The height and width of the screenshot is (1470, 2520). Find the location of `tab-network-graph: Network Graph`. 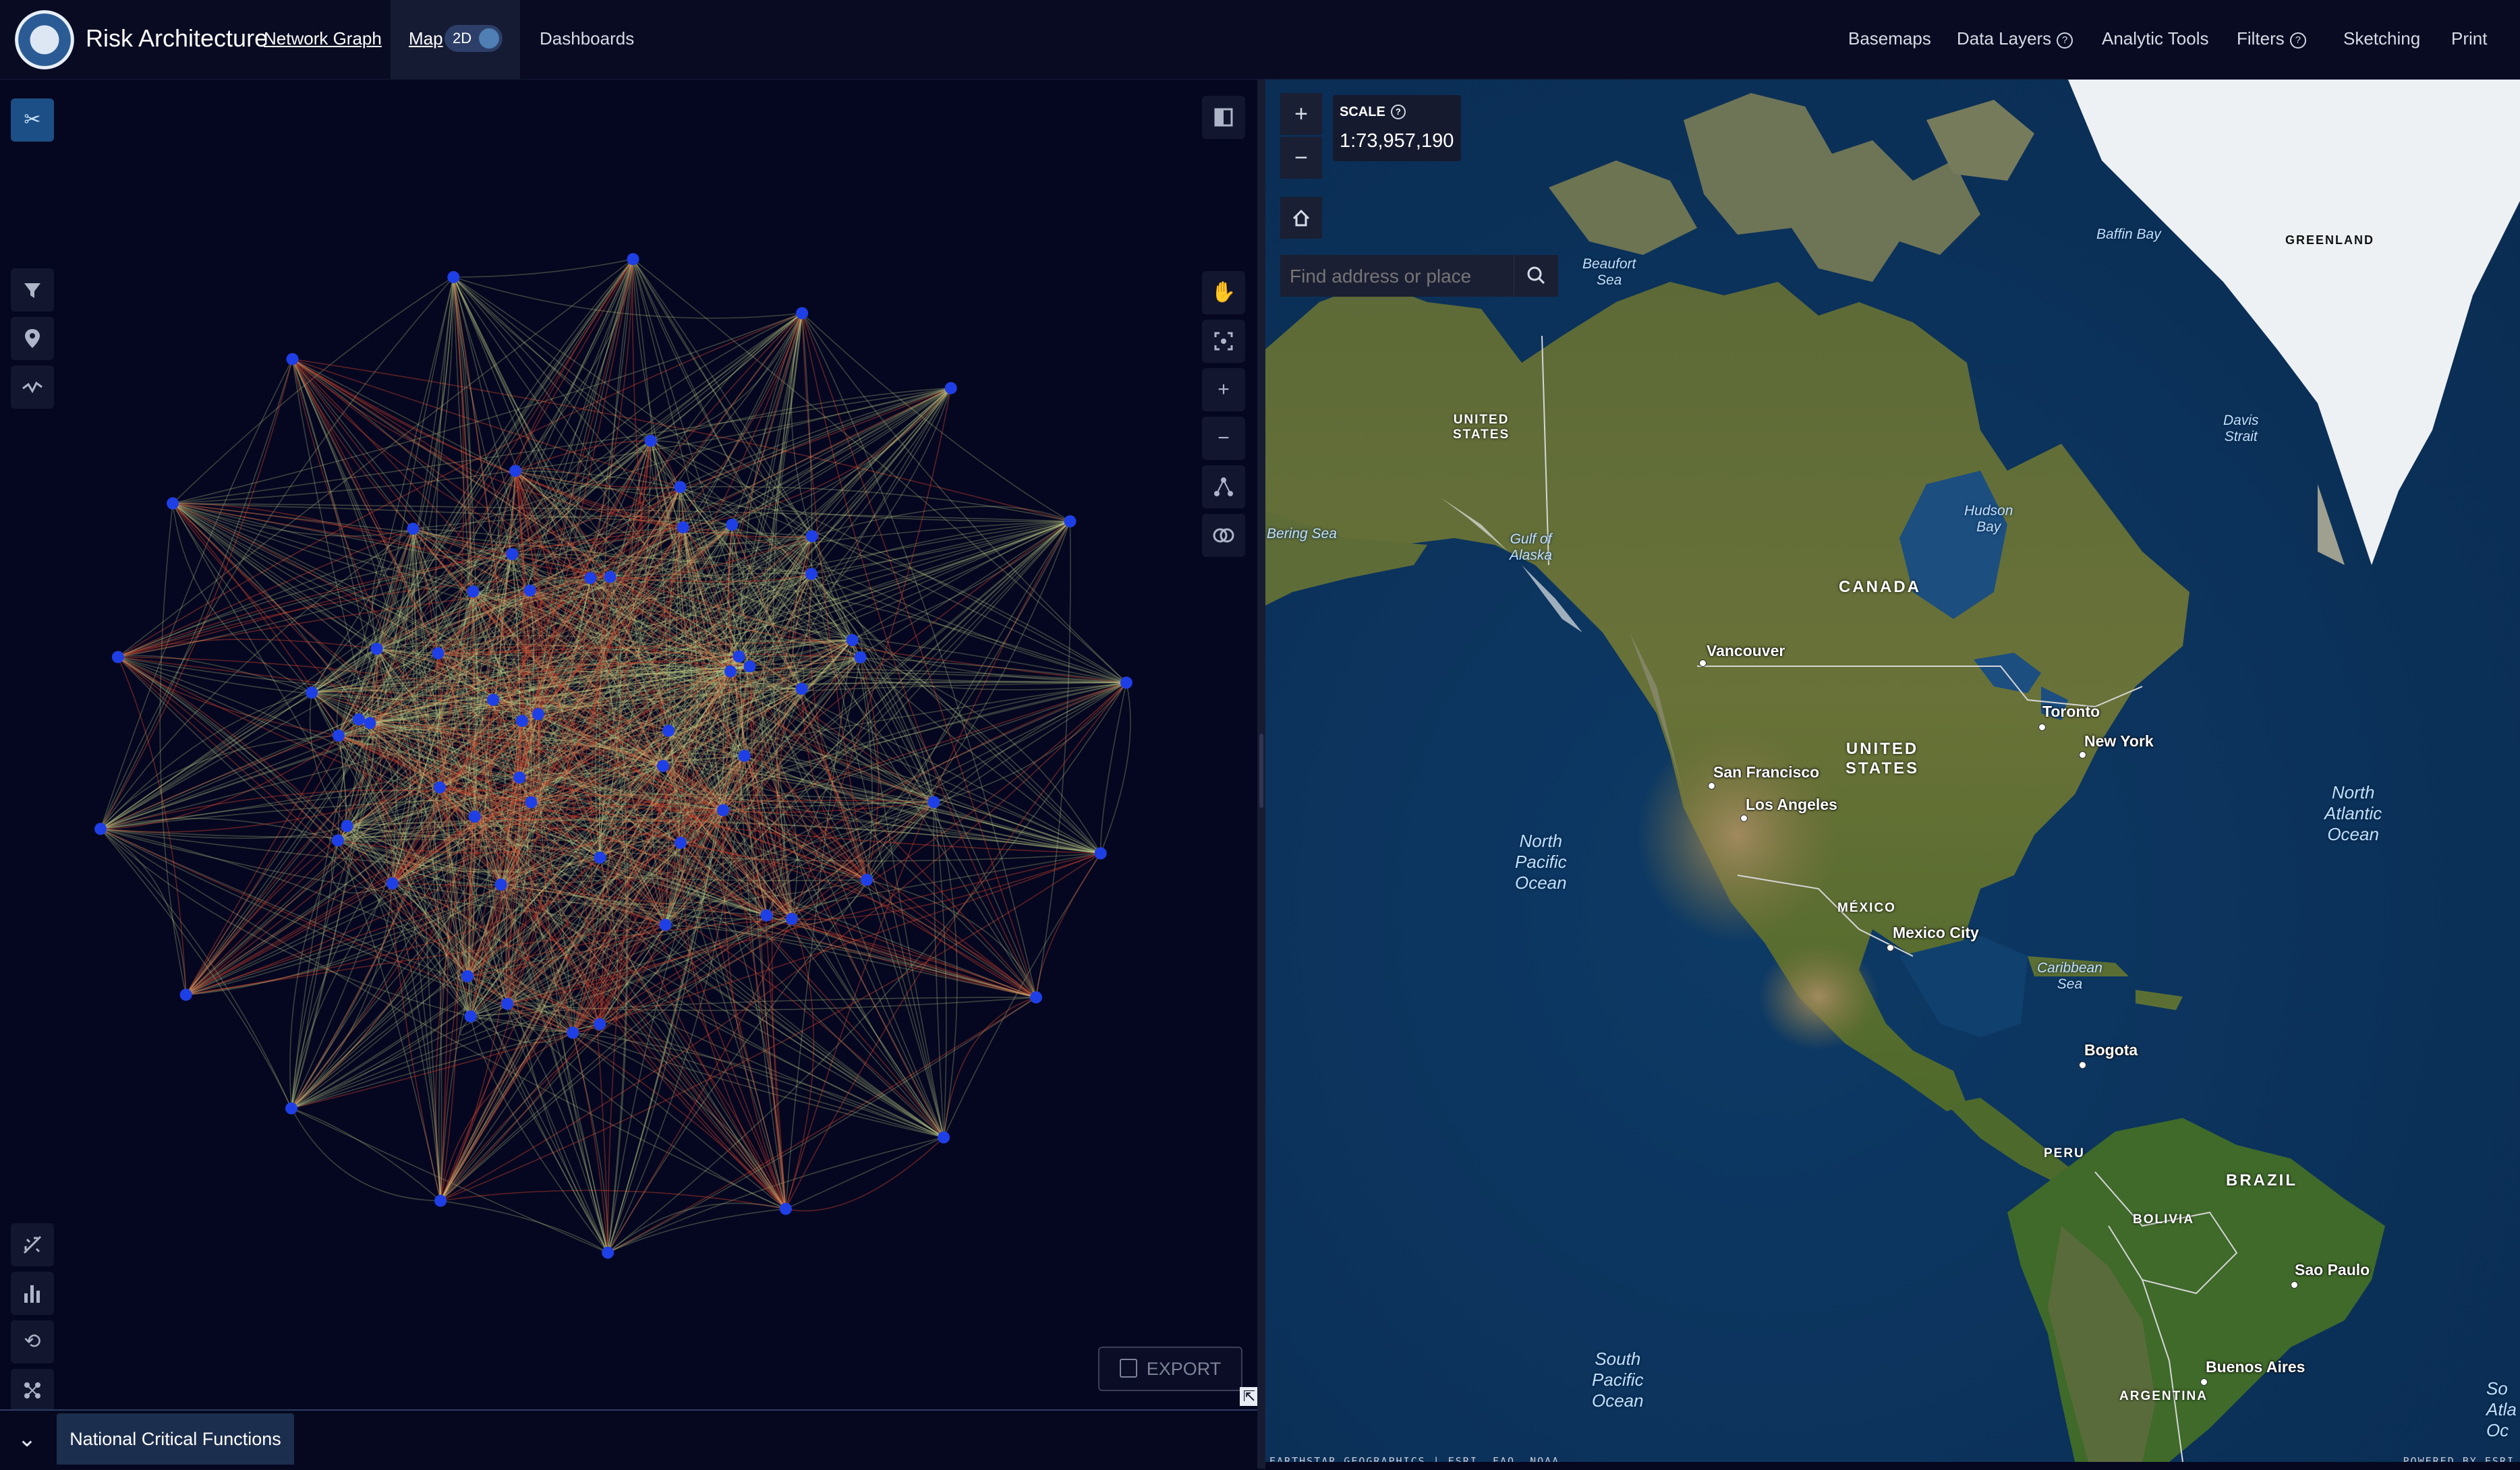

tab-network-graph: Network Graph is located at coordinates (323, 38).